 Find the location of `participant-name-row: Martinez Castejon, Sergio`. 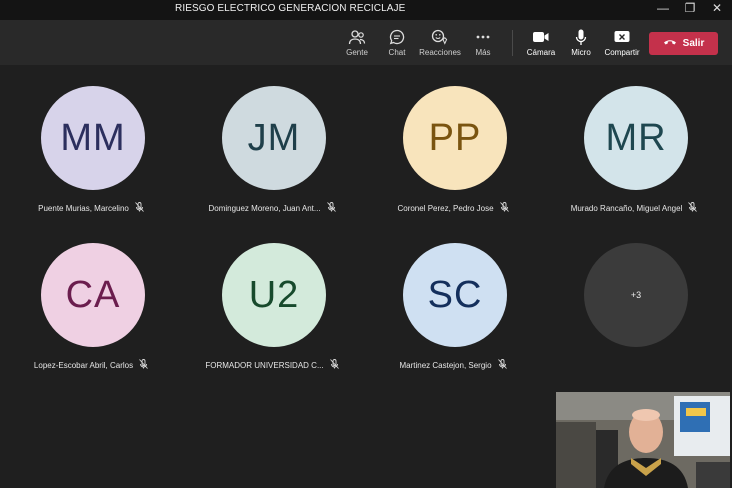

participant-name-row: Martinez Castejon, Sergio is located at coordinates (453, 365).